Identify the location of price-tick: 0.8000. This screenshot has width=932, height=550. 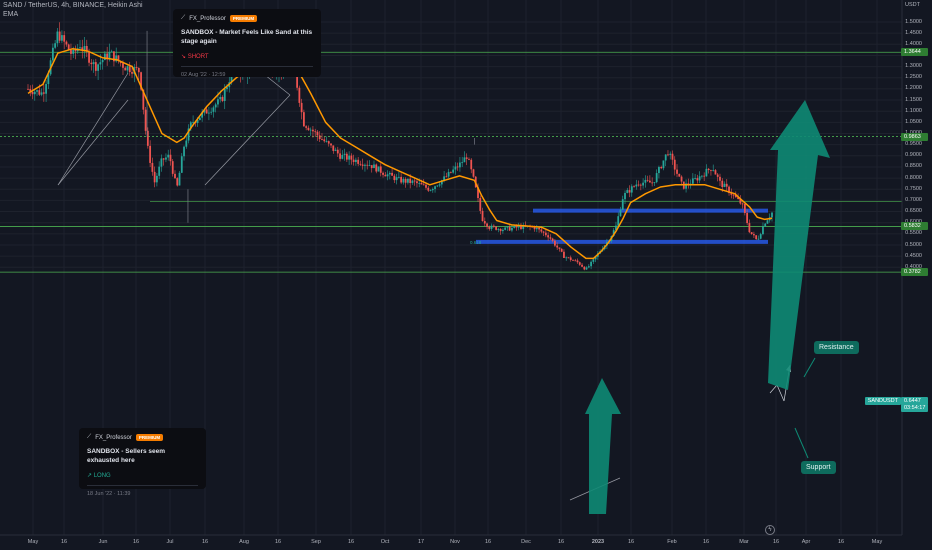
(913, 177).